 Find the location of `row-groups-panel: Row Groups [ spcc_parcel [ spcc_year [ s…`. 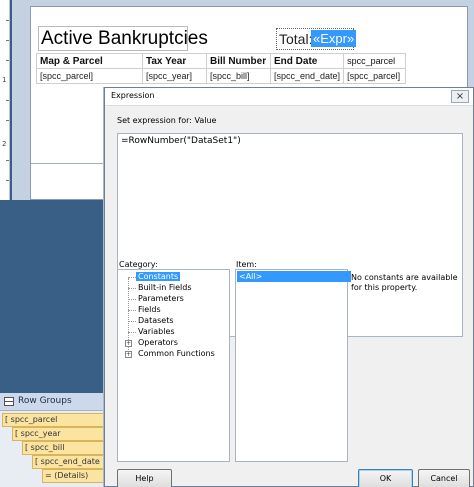

row-groups-panel: Row Groups [ spcc_parcel [ spcc_year [ s… is located at coordinates (55, 440).